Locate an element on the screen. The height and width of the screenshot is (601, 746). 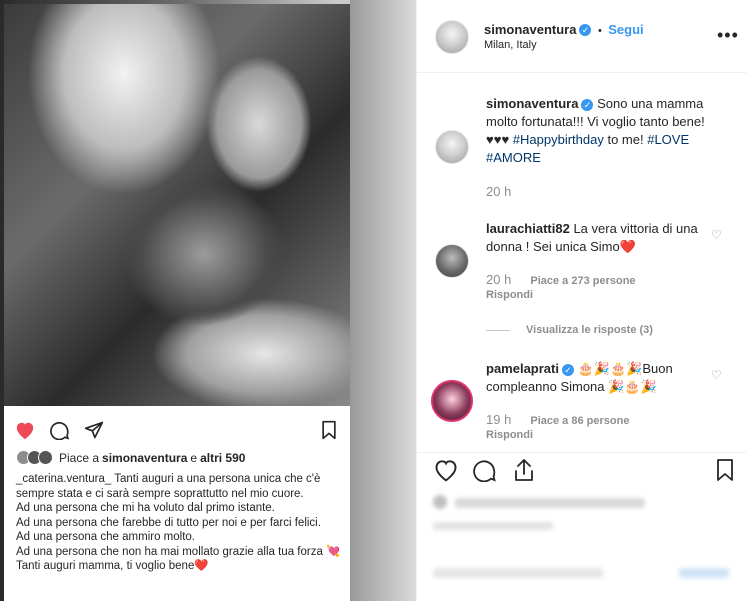
caption-line: Tanti auguri mamma, ti voglio bene❤️ is located at coordinates (178, 566).